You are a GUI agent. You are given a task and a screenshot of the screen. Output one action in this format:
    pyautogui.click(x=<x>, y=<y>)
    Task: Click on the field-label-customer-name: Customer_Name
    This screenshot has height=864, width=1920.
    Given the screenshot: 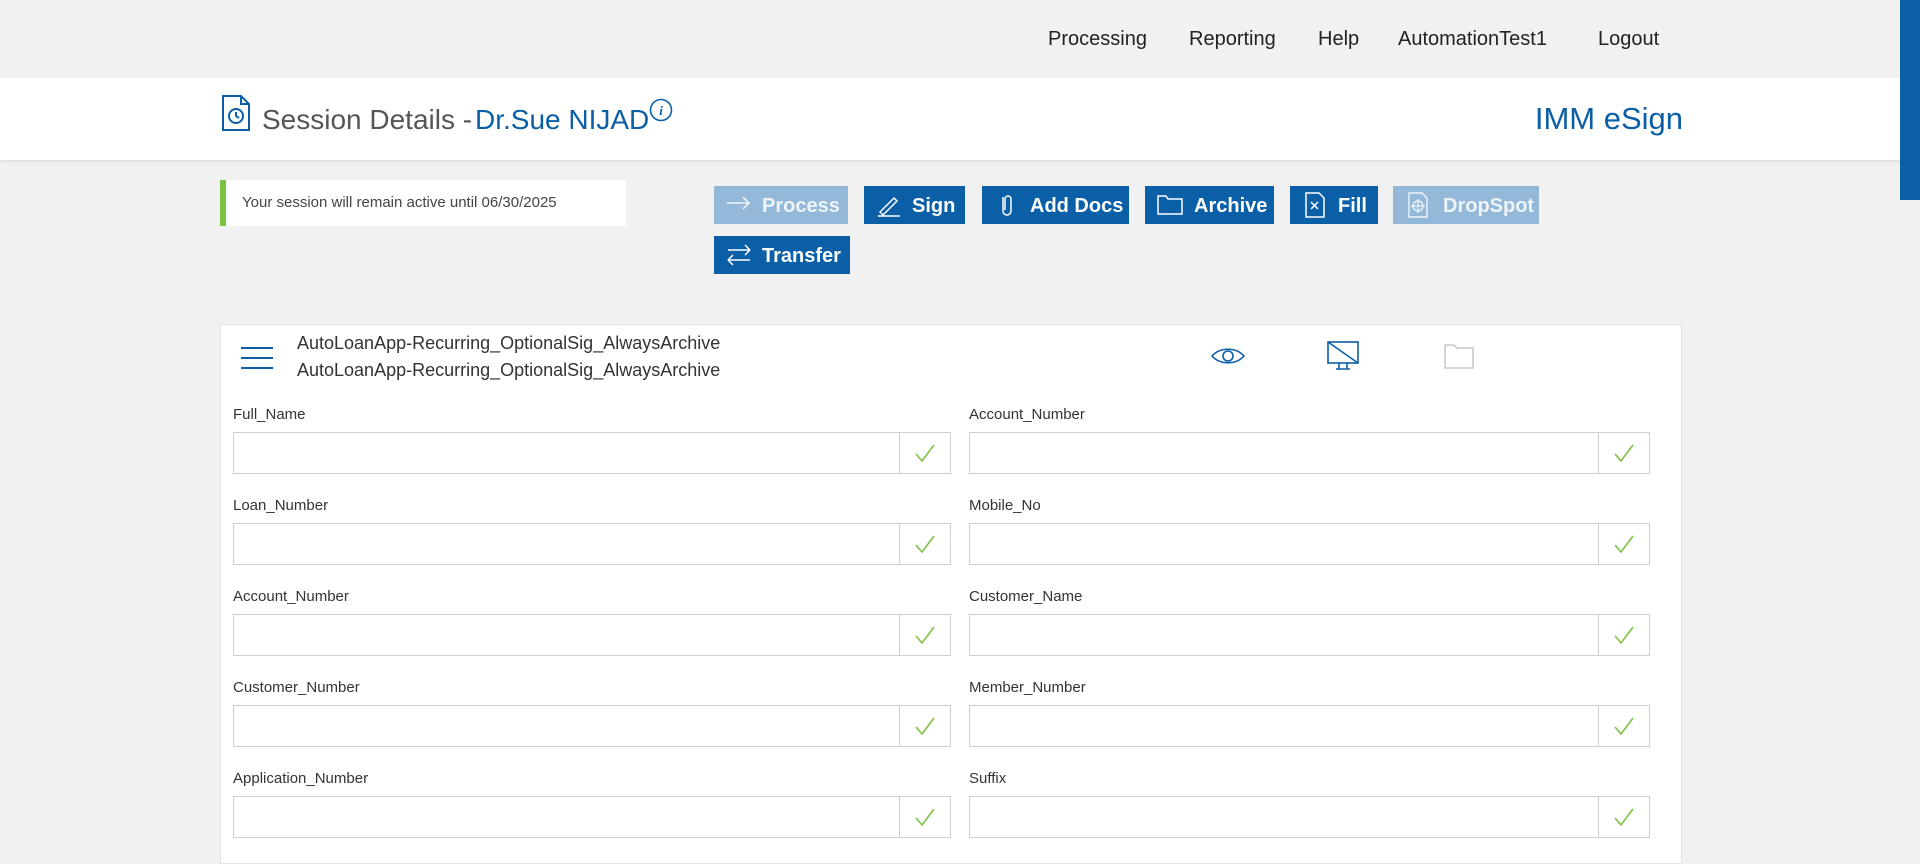 What is the action you would take?
    pyautogui.click(x=1026, y=596)
    